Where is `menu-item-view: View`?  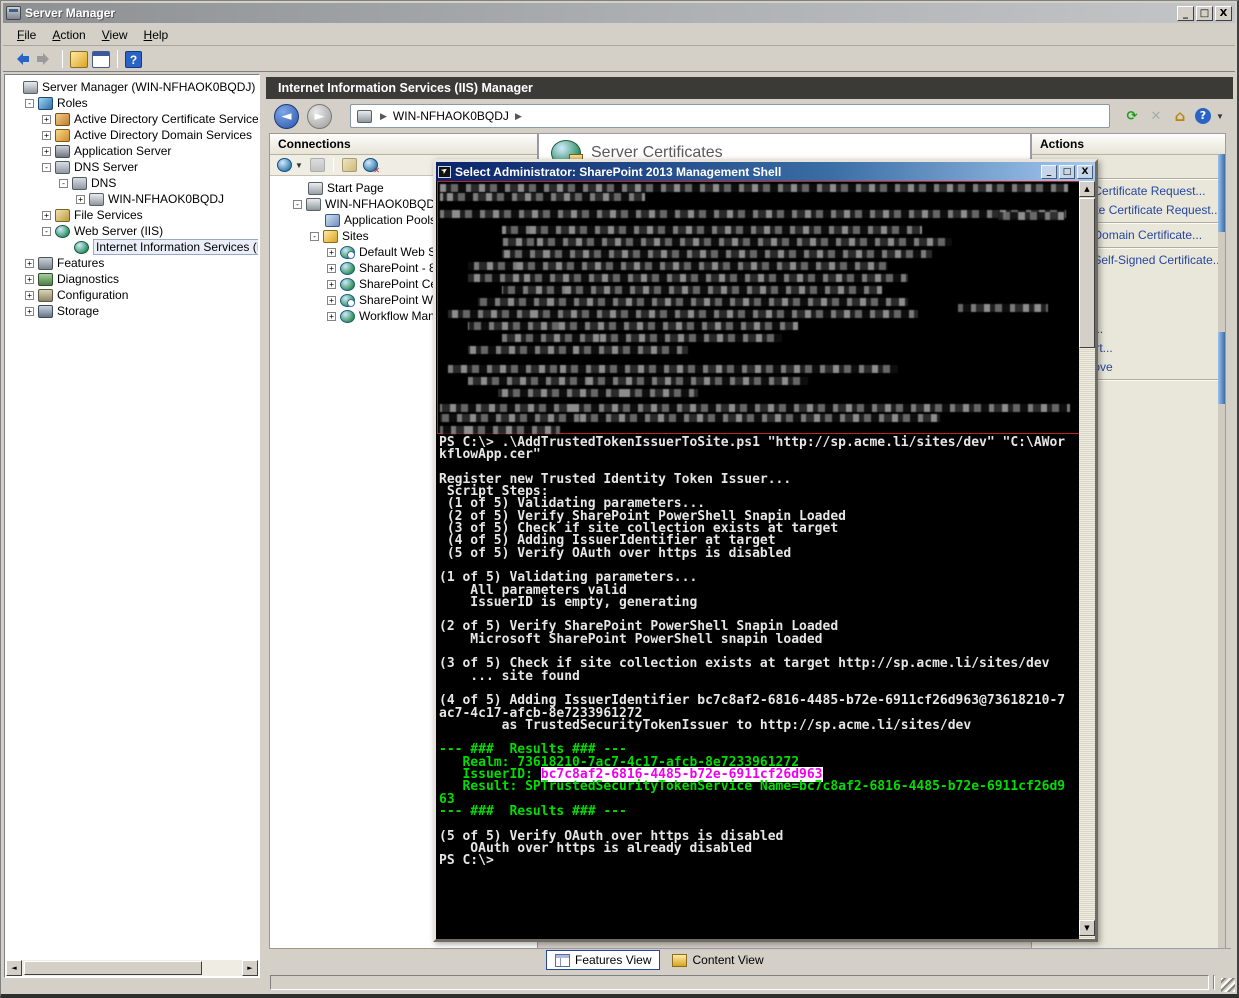 menu-item-view: View is located at coordinates (115, 35).